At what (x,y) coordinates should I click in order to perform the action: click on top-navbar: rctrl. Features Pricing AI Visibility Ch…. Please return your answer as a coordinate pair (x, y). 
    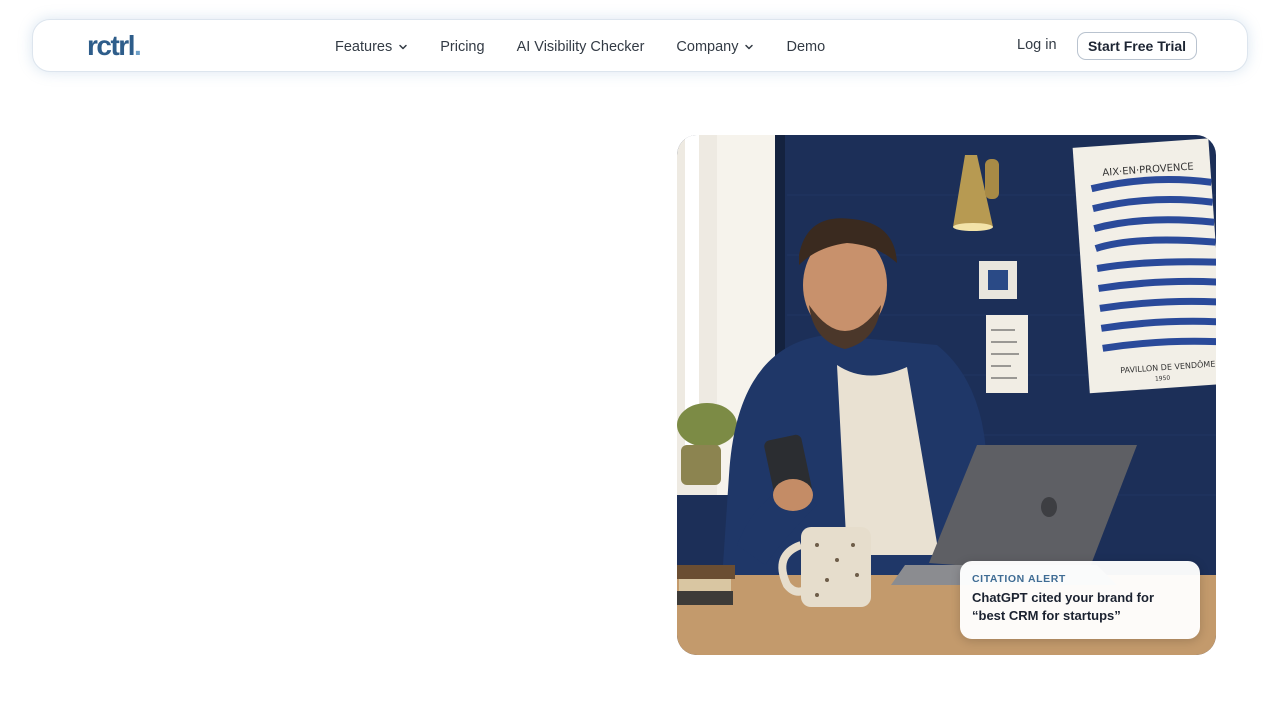
    Looking at the image, I should click on (640, 45).